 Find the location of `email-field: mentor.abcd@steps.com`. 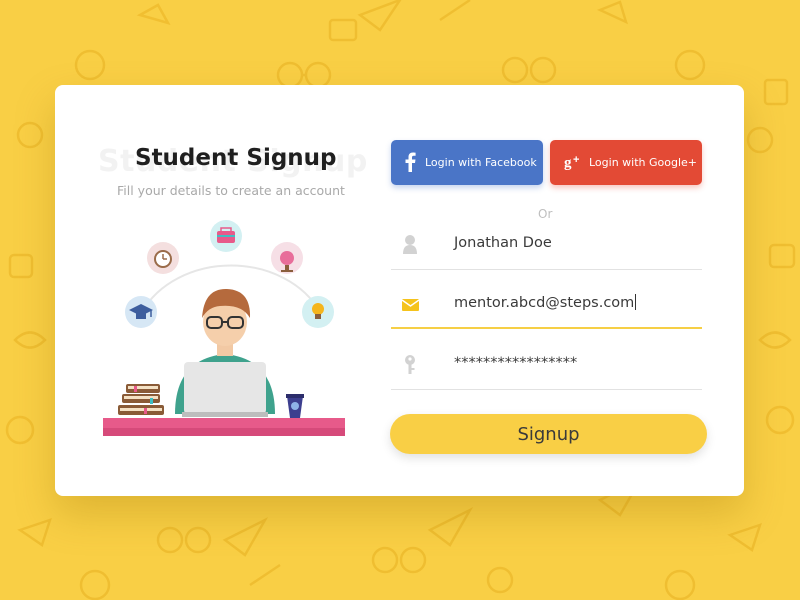

email-field: mentor.abcd@steps.com is located at coordinates (546, 305).